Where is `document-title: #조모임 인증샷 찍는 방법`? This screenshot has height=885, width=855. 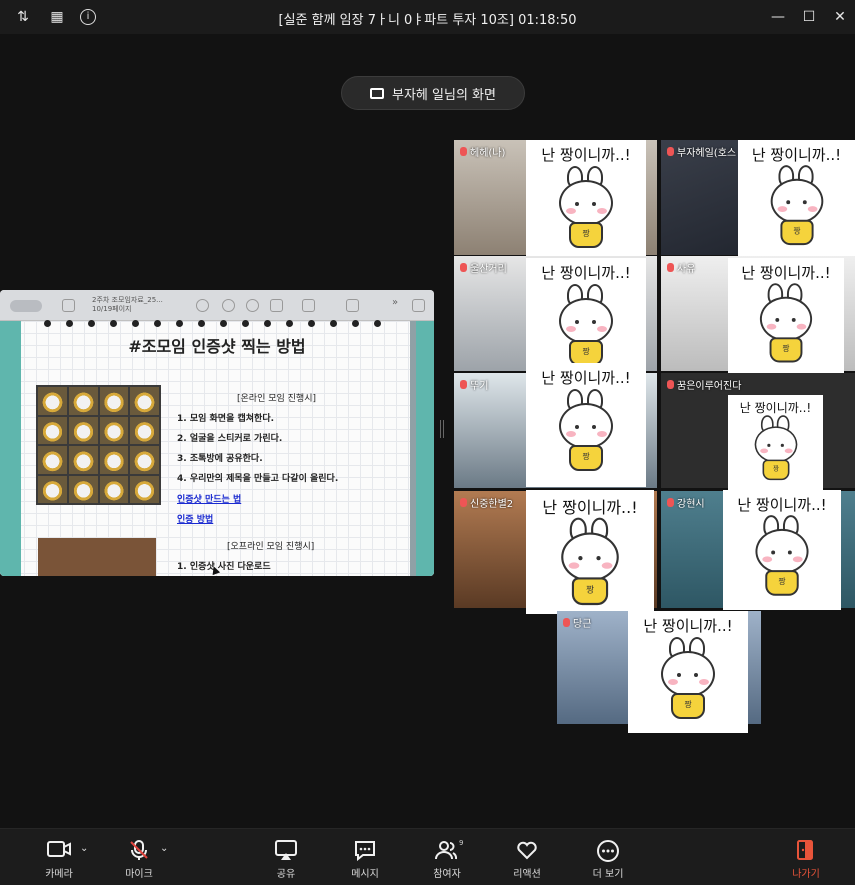
document-title: #조모임 인증샷 찍는 방법 is located at coordinates (217, 346).